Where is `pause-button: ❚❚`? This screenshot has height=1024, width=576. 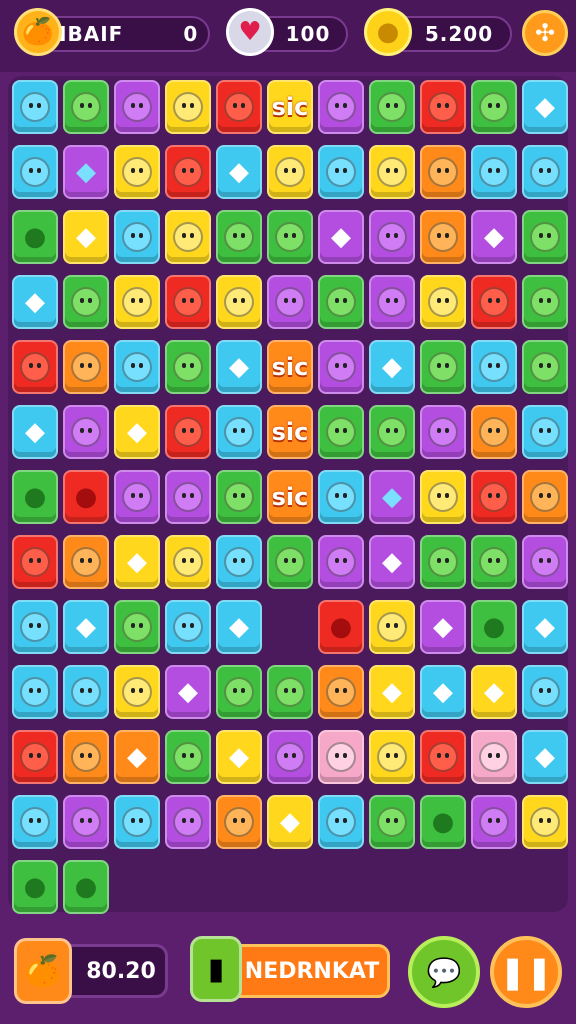
pause-button: ❚❚ is located at coordinates (526, 972).